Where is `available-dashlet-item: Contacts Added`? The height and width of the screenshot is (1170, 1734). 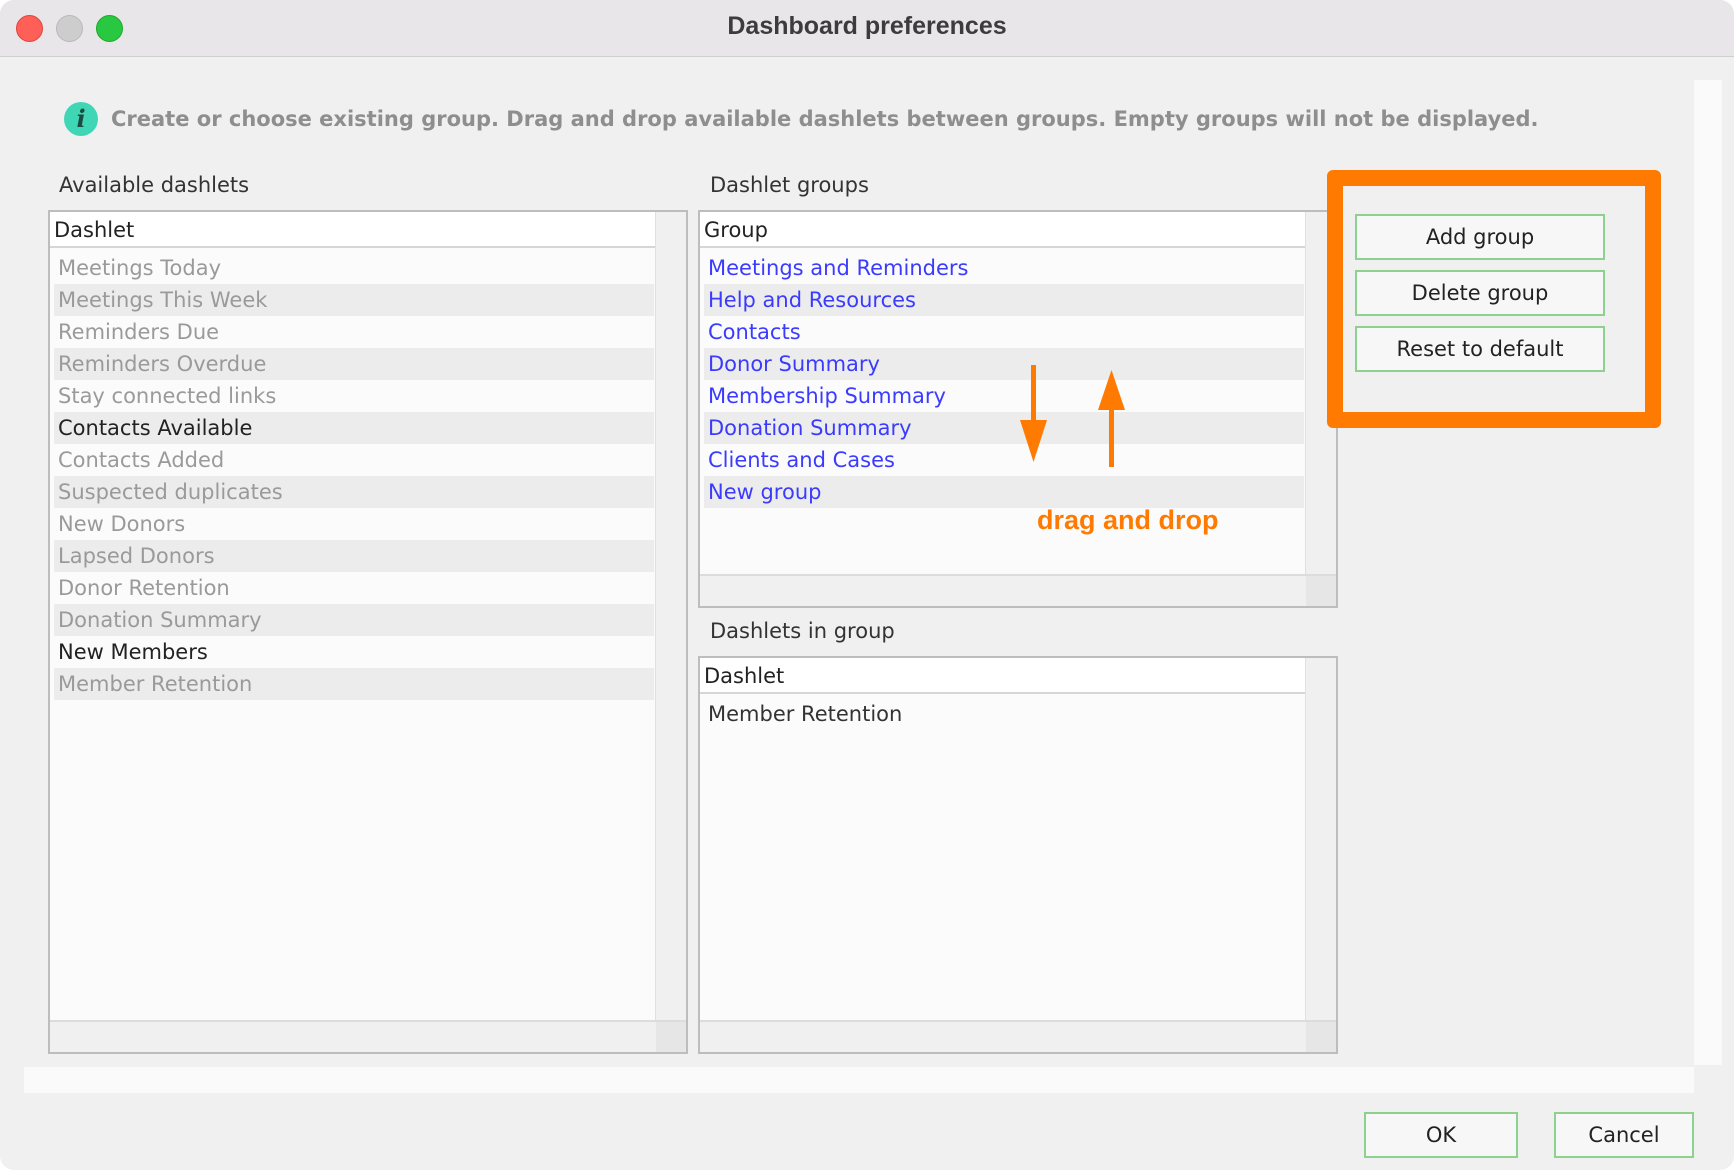 available-dashlet-item: Contacts Added is located at coordinates (354, 460).